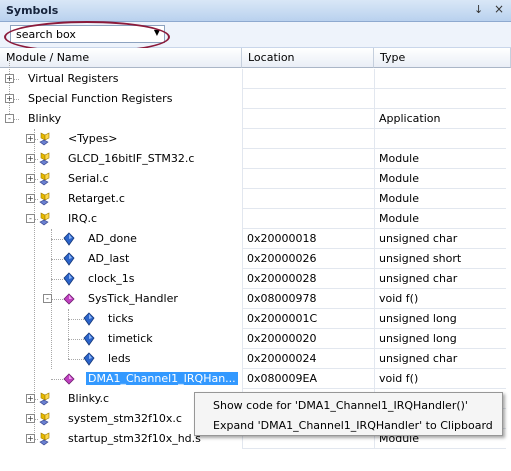  I want to click on search-combobox: search box ▼, so click(87, 34).